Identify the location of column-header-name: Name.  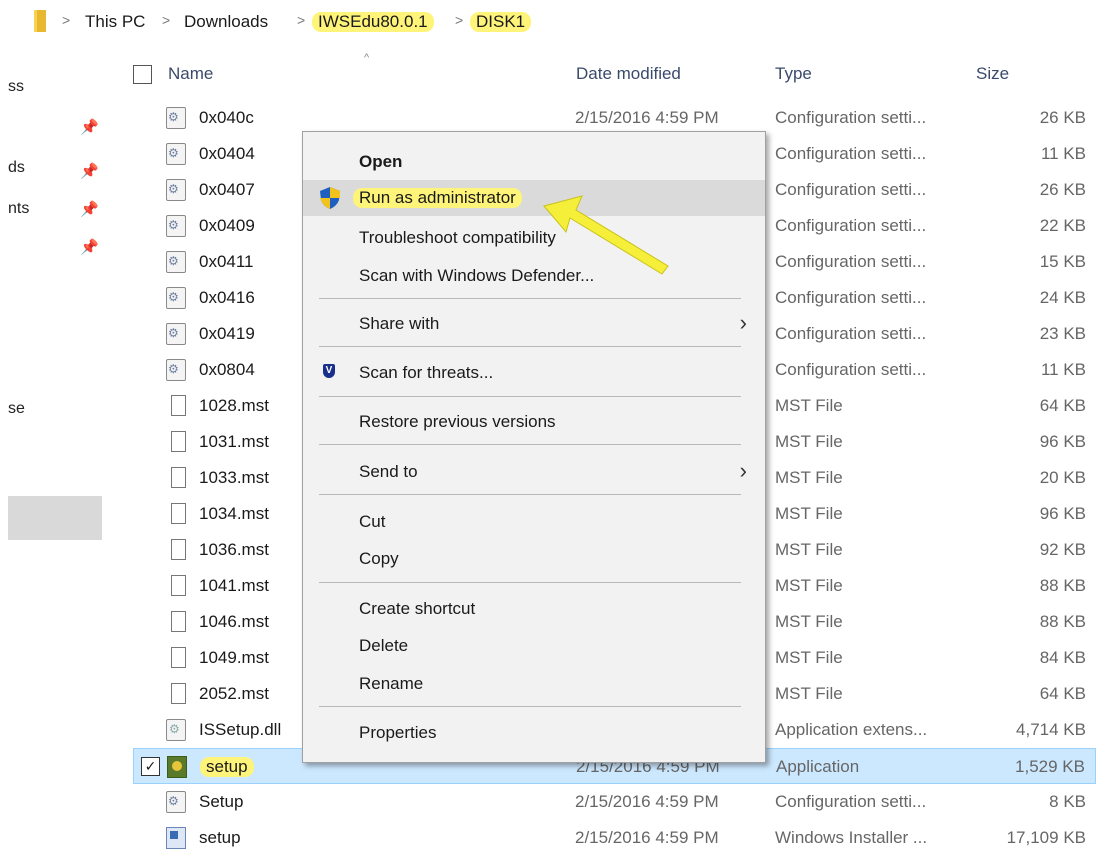
(190, 74).